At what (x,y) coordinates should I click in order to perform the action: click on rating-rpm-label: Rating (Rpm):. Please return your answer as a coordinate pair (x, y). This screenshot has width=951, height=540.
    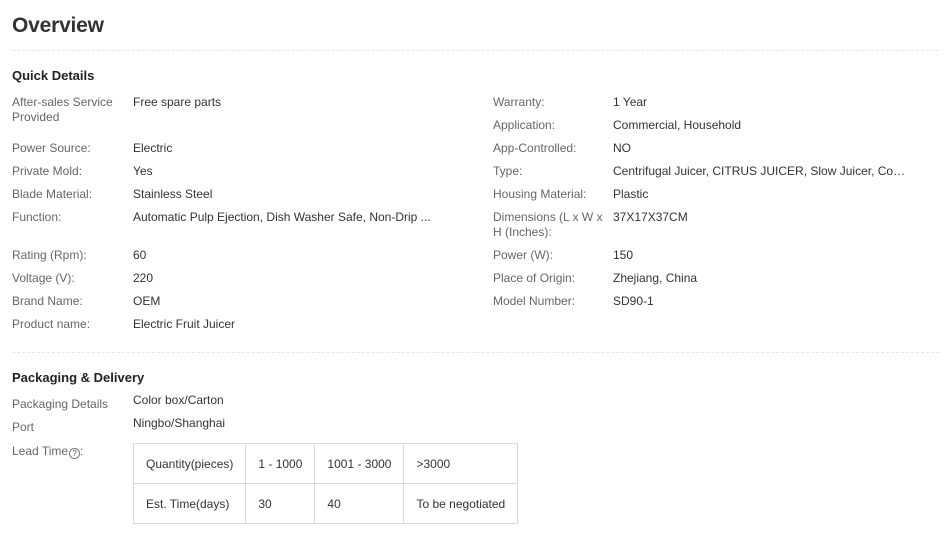
    Looking at the image, I should click on (49, 255).